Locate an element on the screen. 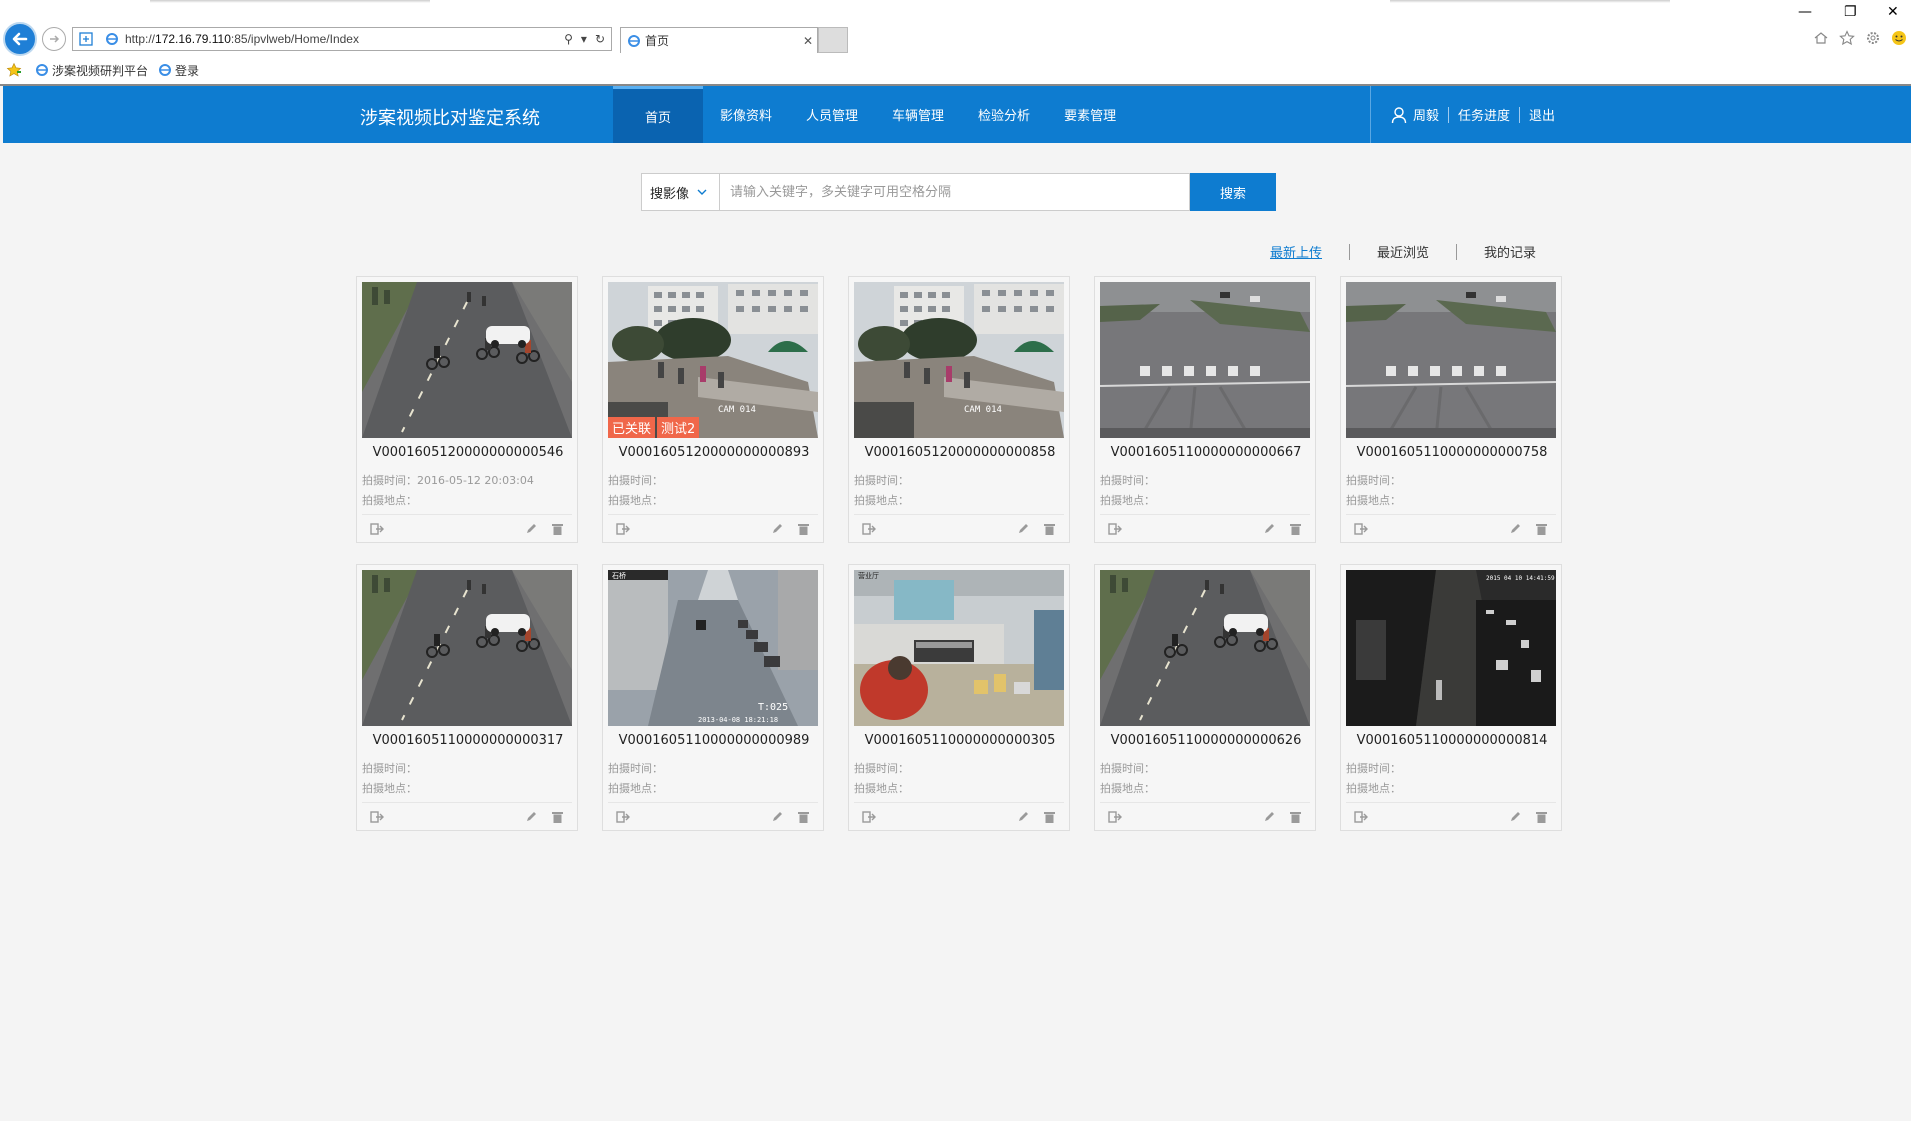  video-thumbnail: 2015 04 10 14:41:59 is located at coordinates (1451, 648).